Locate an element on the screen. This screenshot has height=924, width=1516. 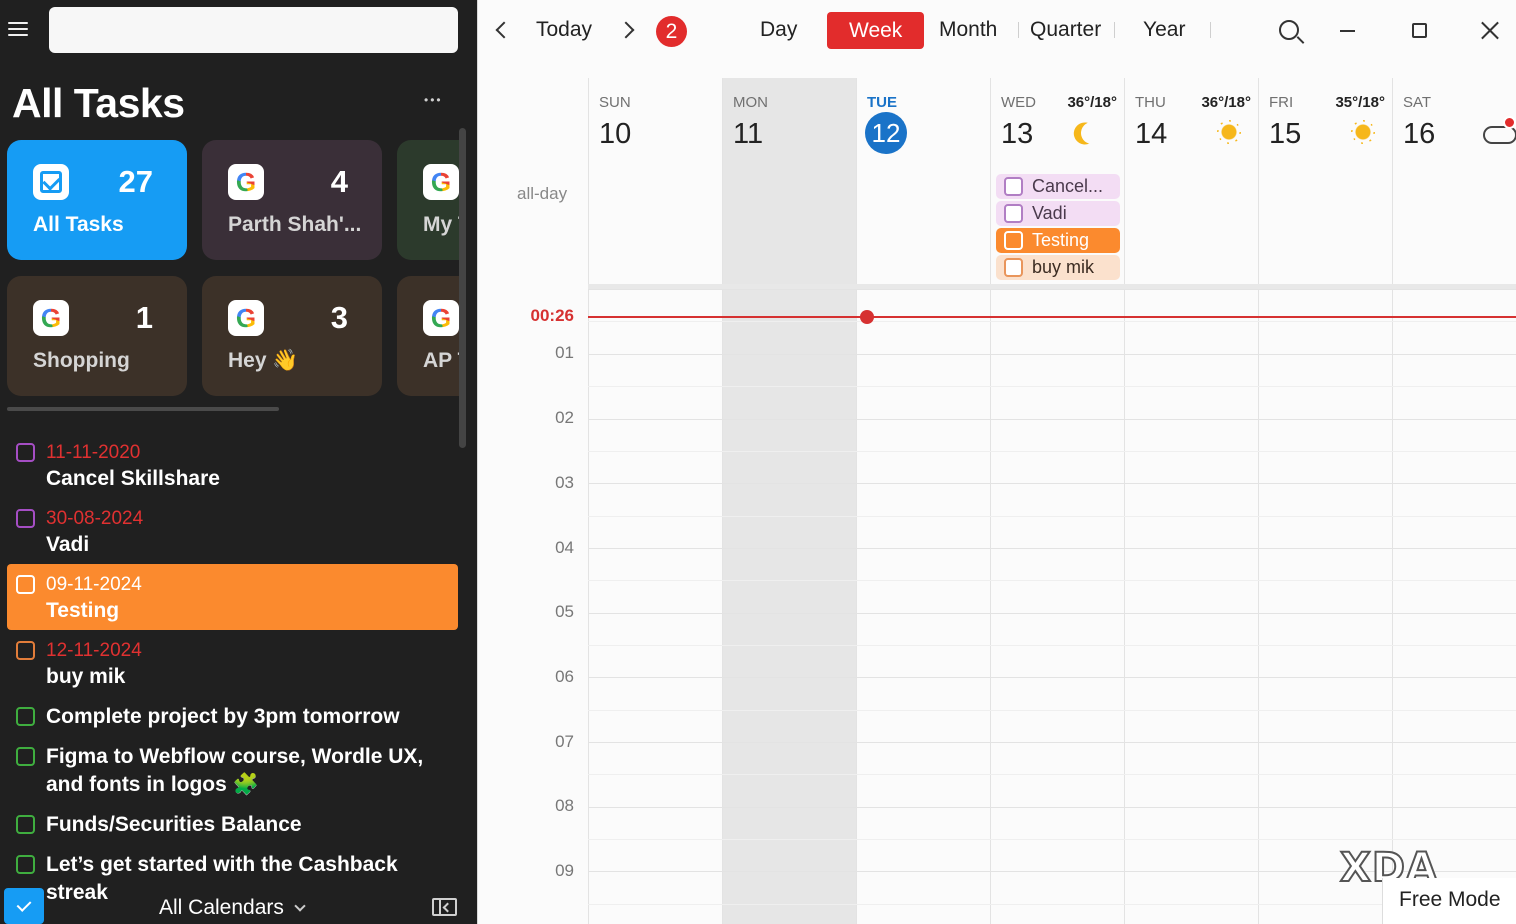
task-item: 30-08-2024 Vadi is located at coordinates (232, 529).